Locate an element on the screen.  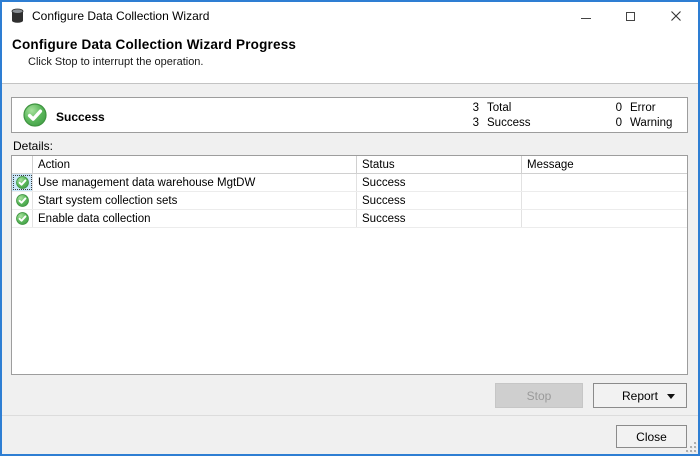
column-header-status: Status is located at coordinates (439, 164).